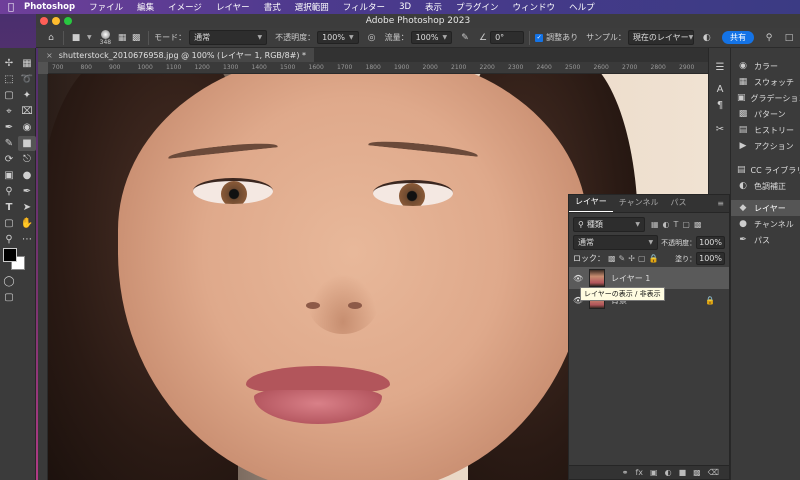 The width and height of the screenshot is (800, 480). Describe the element at coordinates (9, 111) in the screenshot. I see `crop-tool-icon: ⌖` at that location.